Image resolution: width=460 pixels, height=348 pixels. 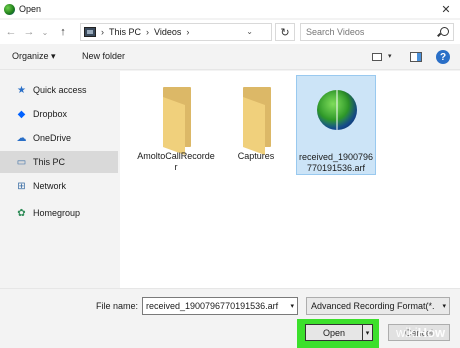 I want to click on dropbox-icon: ◆, so click(x=21, y=114).